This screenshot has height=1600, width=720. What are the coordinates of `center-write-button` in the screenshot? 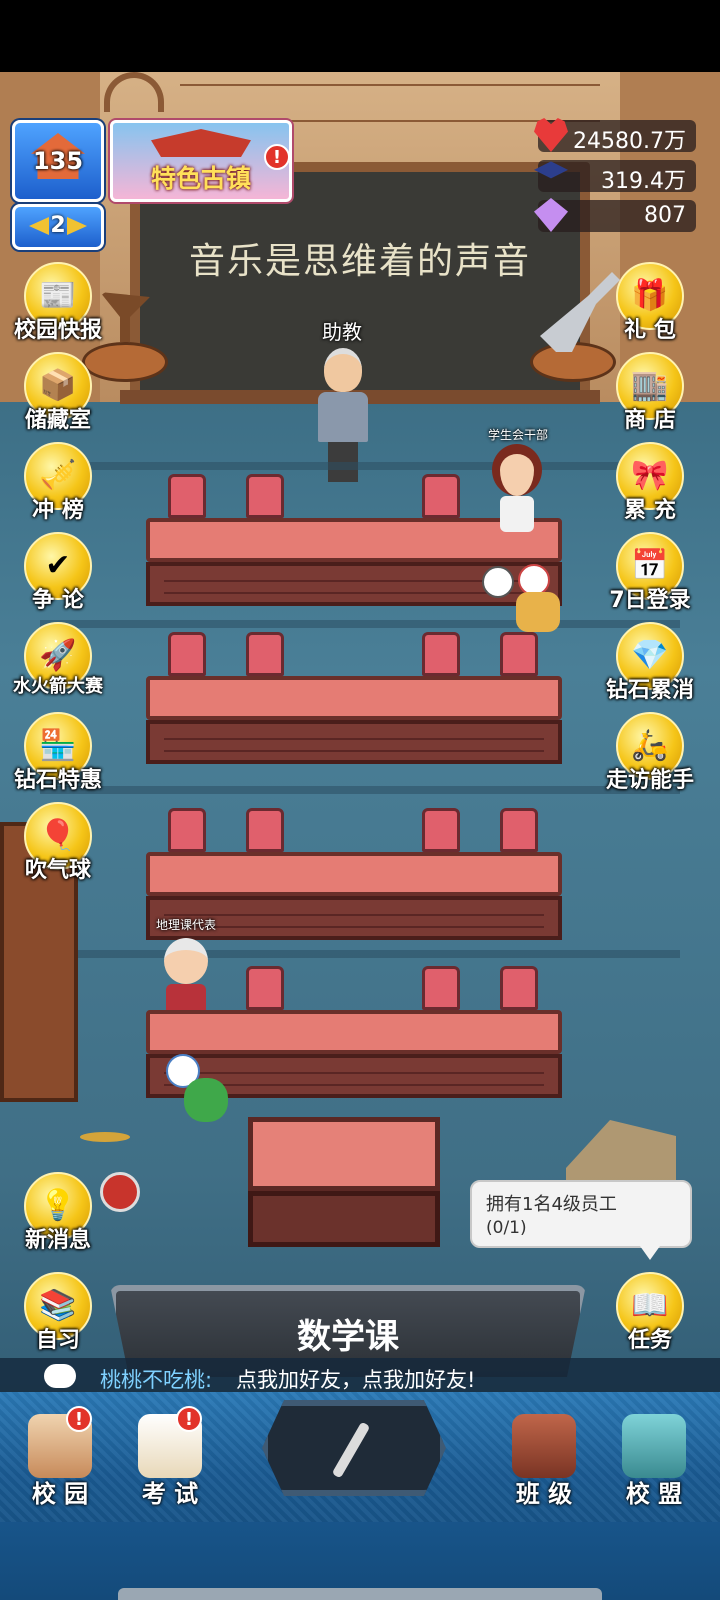 It's located at (354, 1448).